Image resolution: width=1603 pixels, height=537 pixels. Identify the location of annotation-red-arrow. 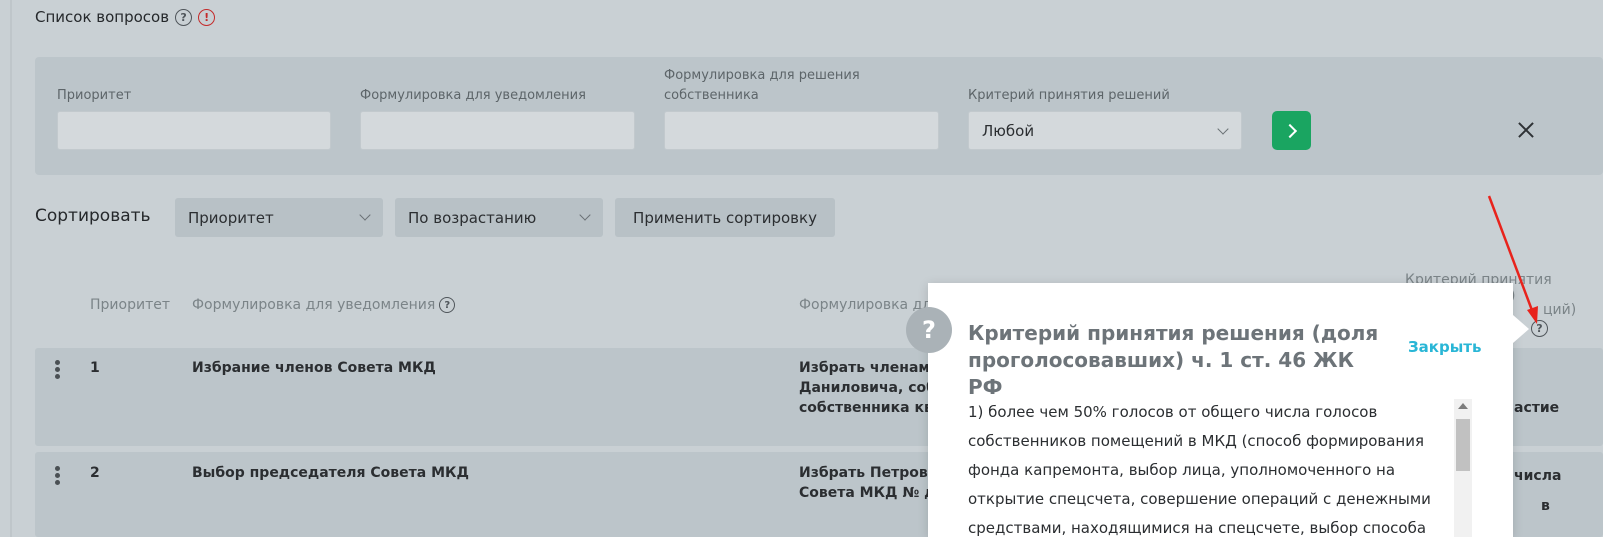
(1512, 259).